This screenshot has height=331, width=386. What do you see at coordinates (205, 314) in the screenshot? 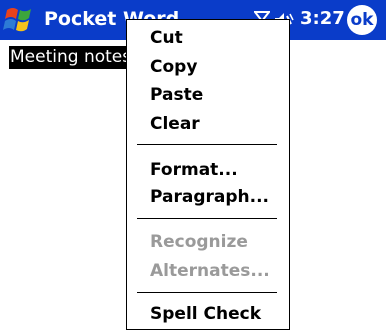
I see `menu-item-spell-check: Spell Check` at bounding box center [205, 314].